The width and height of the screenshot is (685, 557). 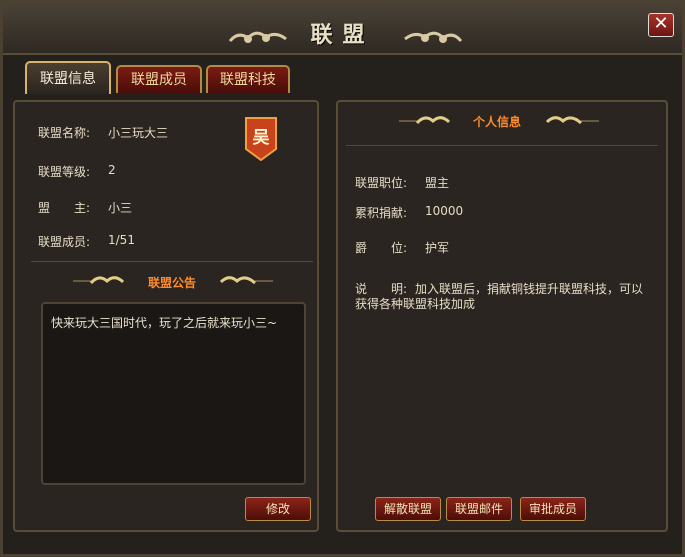 What do you see at coordinates (172, 261) in the screenshot?
I see `left-divider` at bounding box center [172, 261].